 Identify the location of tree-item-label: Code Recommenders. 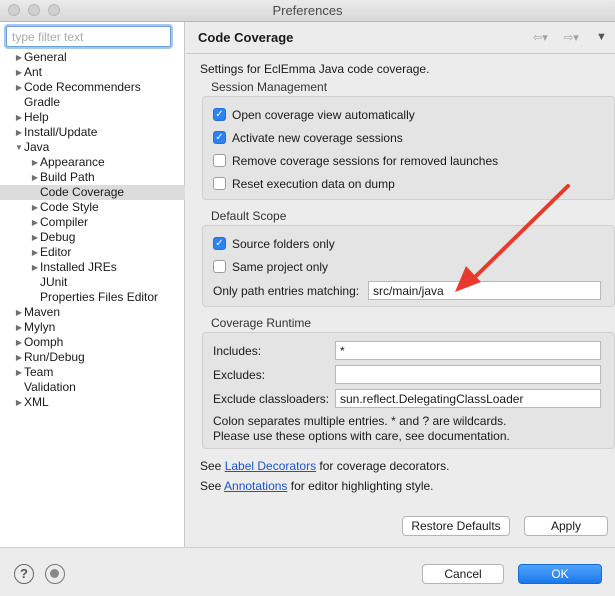
(82, 87).